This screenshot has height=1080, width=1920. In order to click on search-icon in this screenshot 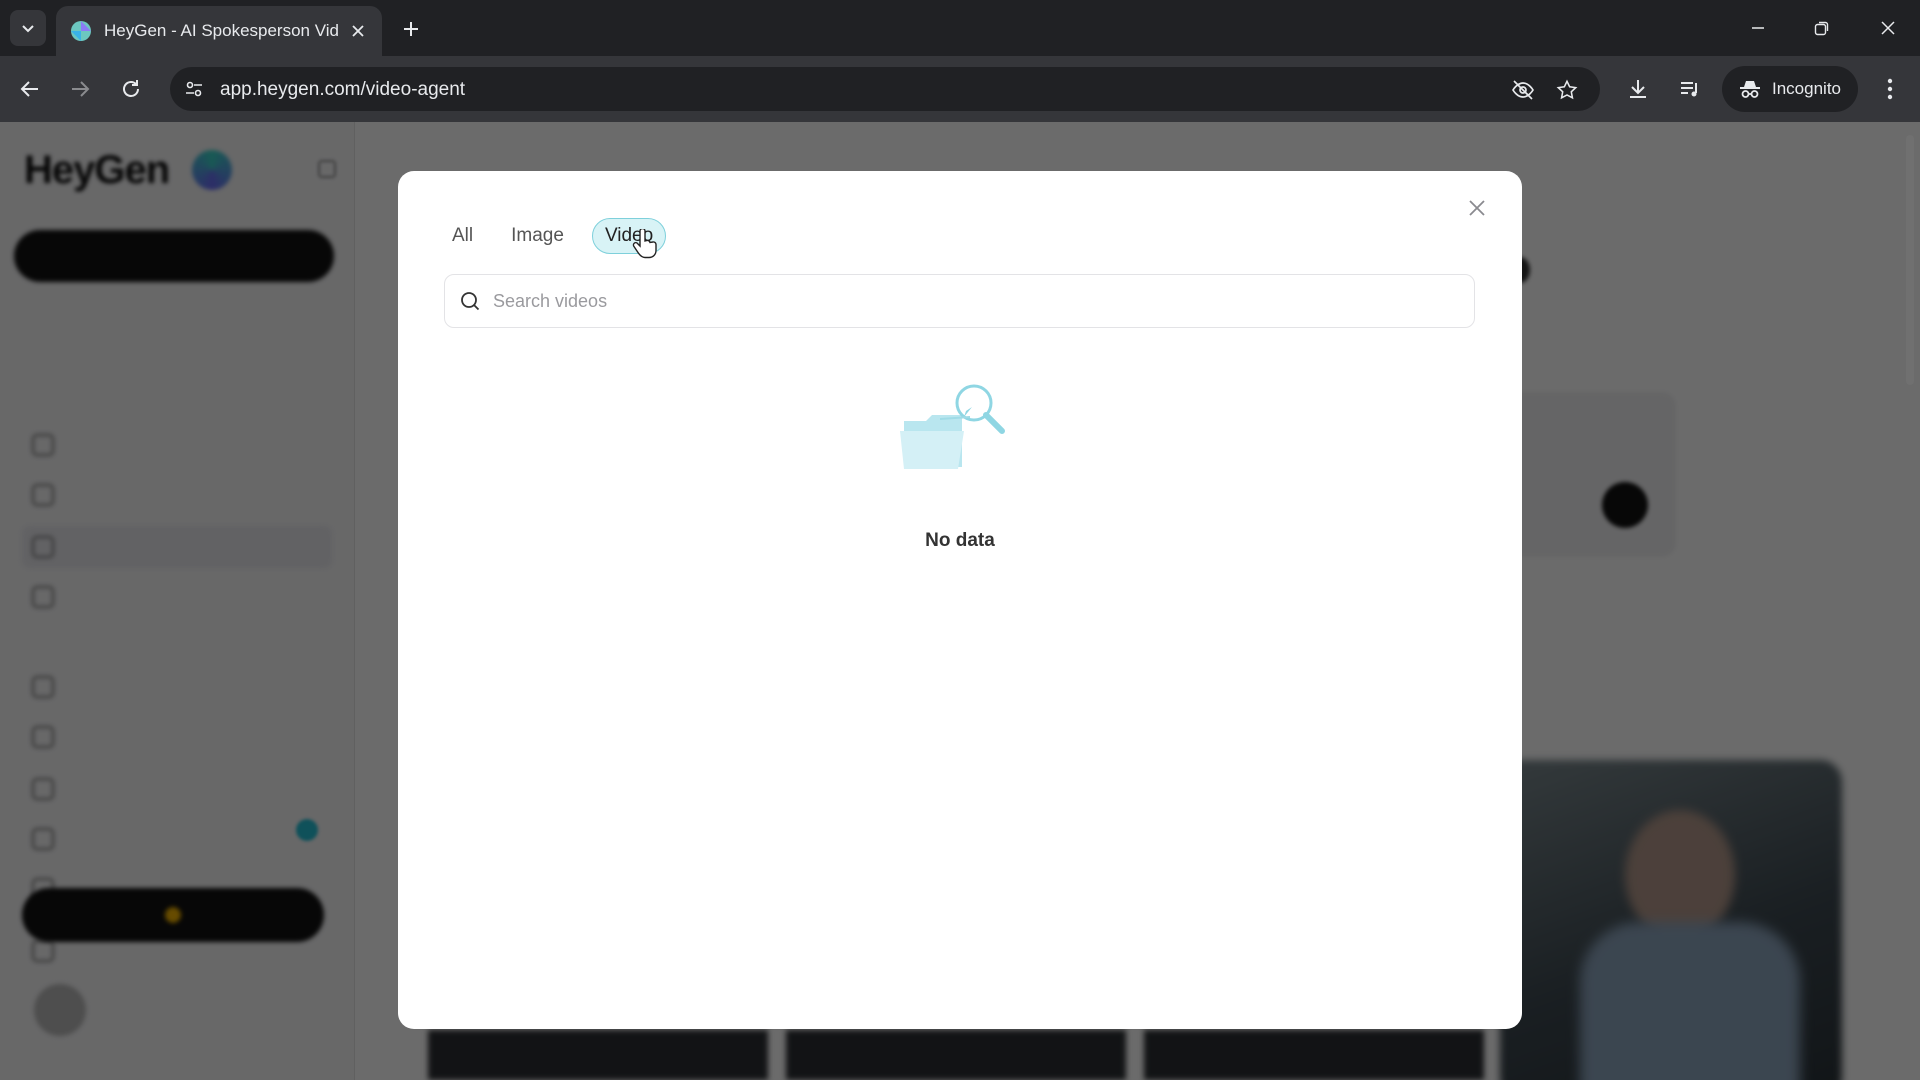, I will do `click(470, 301)`.